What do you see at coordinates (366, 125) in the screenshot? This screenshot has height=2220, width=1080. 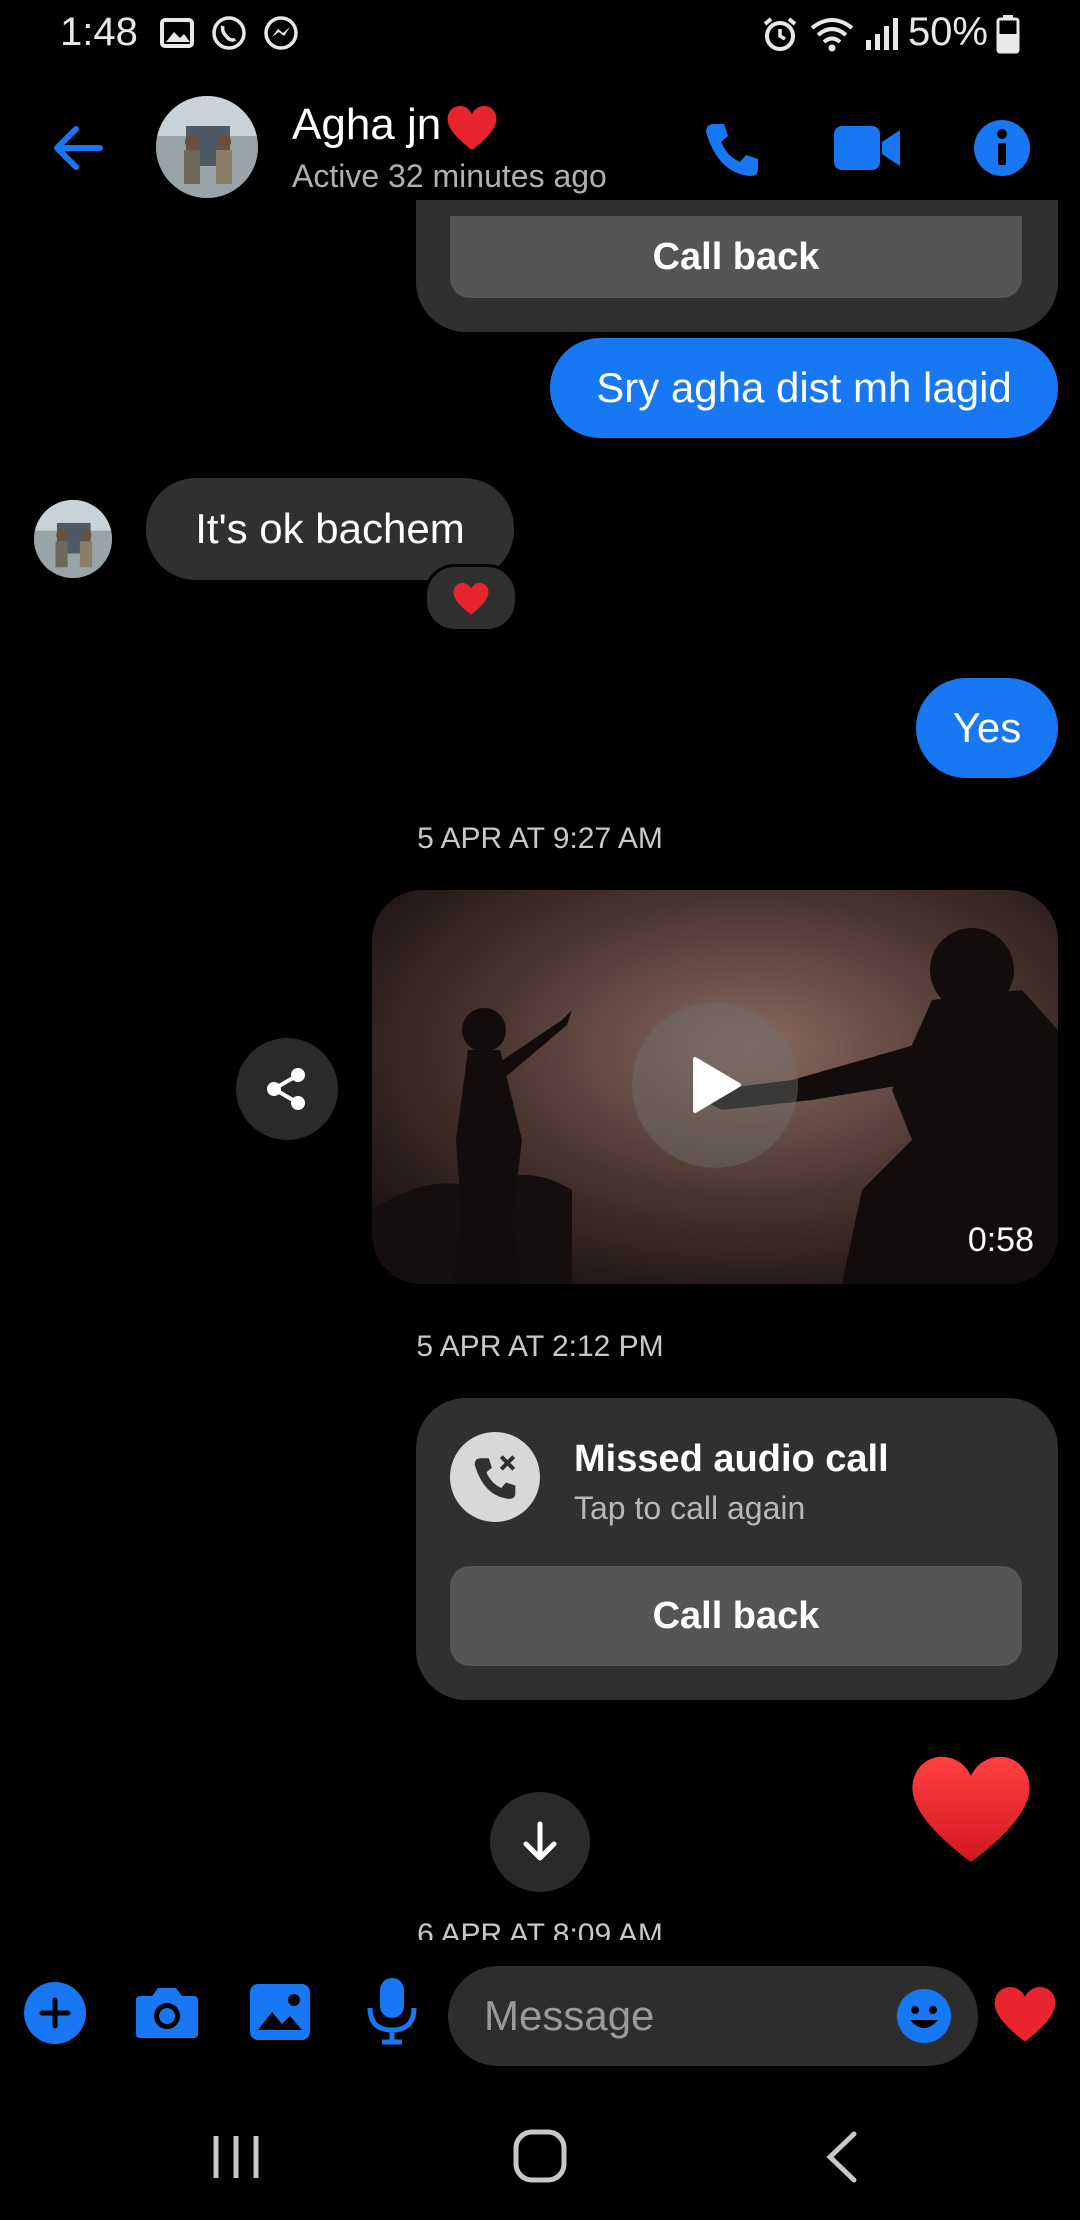 I see `contact-name: Agha jn` at bounding box center [366, 125].